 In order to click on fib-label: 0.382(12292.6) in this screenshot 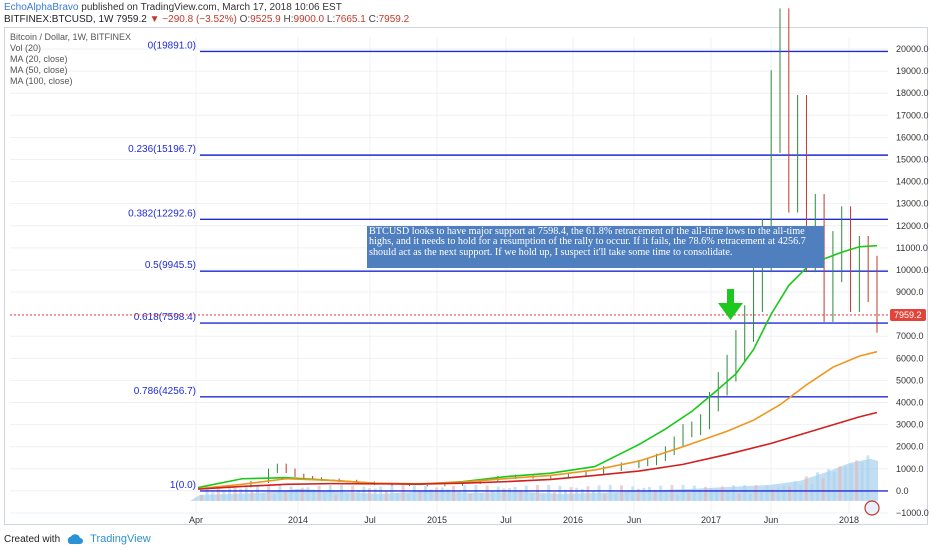, I will do `click(162, 213)`.